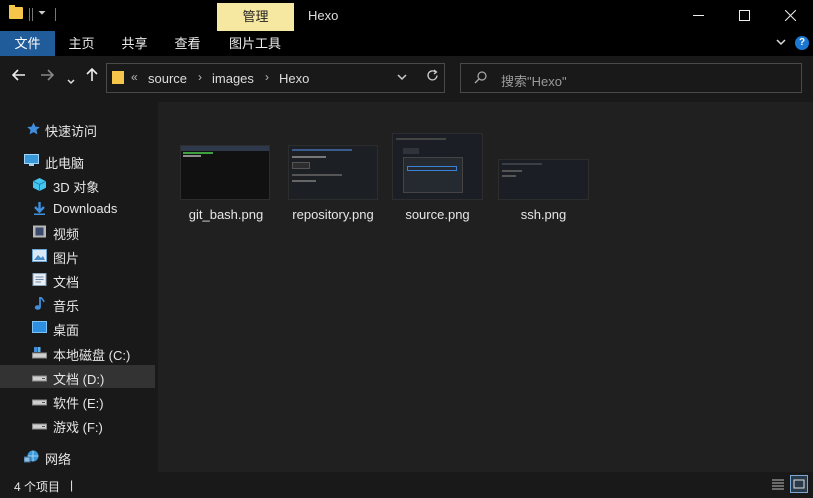 This screenshot has height=498, width=813. I want to click on close-button, so click(790, 15).